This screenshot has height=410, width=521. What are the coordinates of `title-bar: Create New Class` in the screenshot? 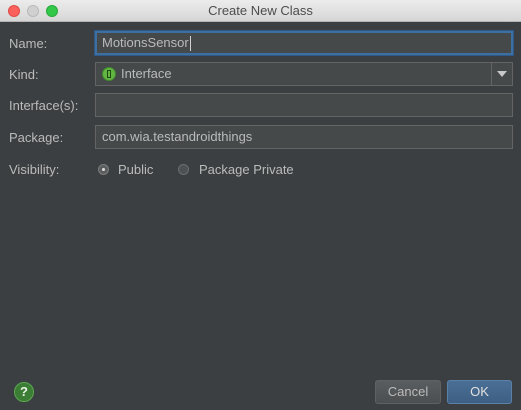 It's located at (260, 11).